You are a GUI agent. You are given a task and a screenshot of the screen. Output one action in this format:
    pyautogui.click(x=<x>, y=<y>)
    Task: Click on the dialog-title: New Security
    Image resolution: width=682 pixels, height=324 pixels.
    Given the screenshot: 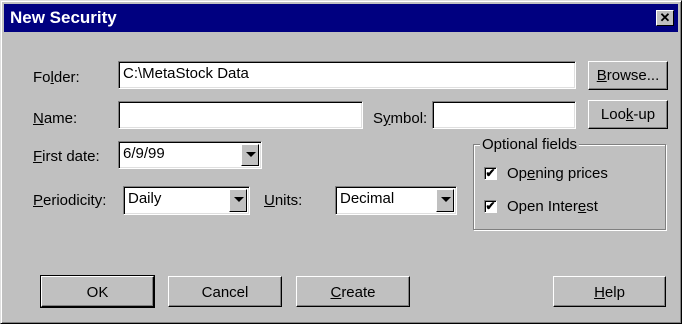 What is the action you would take?
    pyautogui.click(x=63, y=17)
    